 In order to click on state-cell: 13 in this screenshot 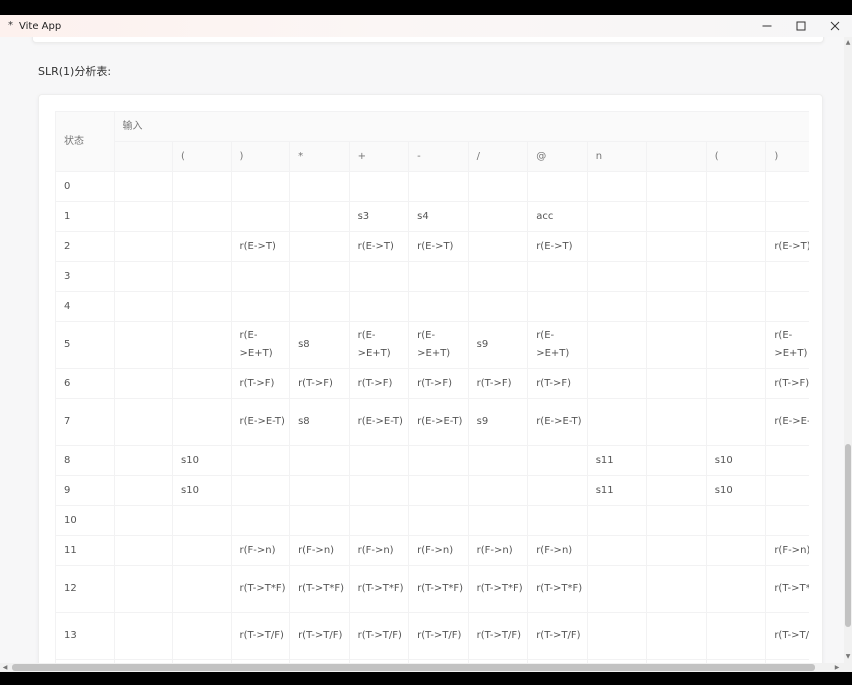, I will do `click(85, 636)`.